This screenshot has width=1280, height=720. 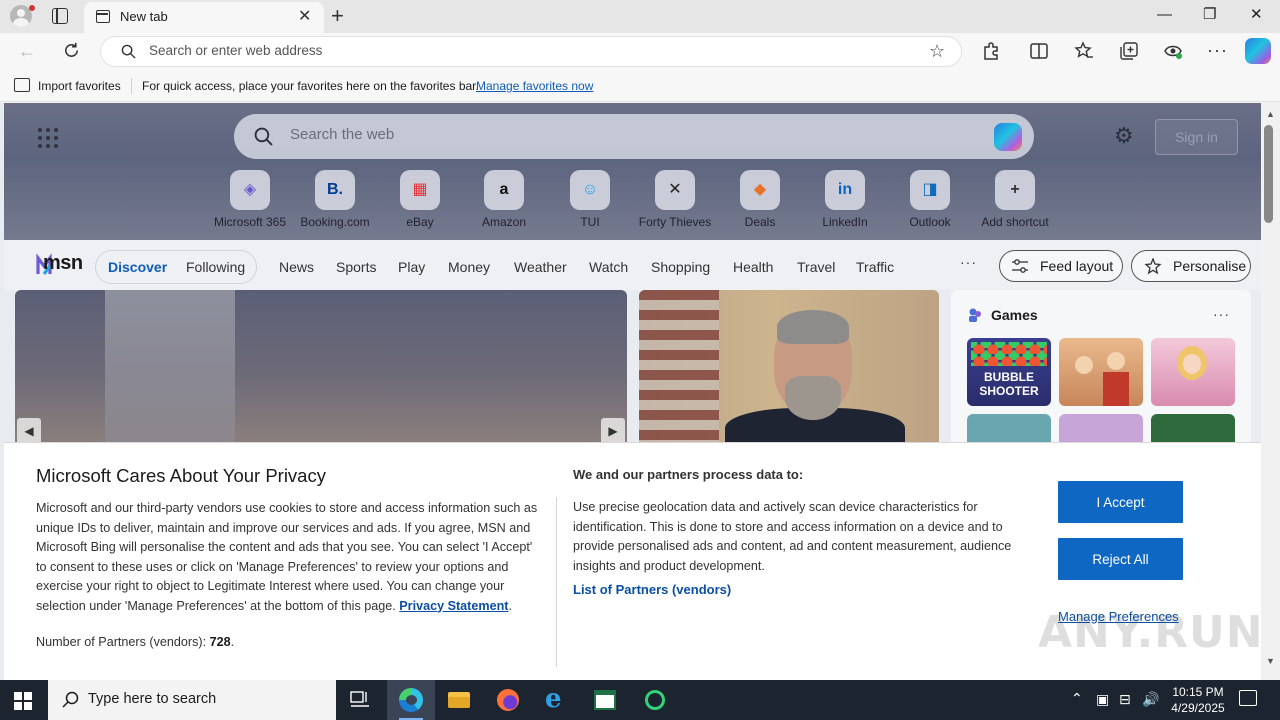 I want to click on privacy-statement-link: Privacy Statement, so click(x=453, y=606).